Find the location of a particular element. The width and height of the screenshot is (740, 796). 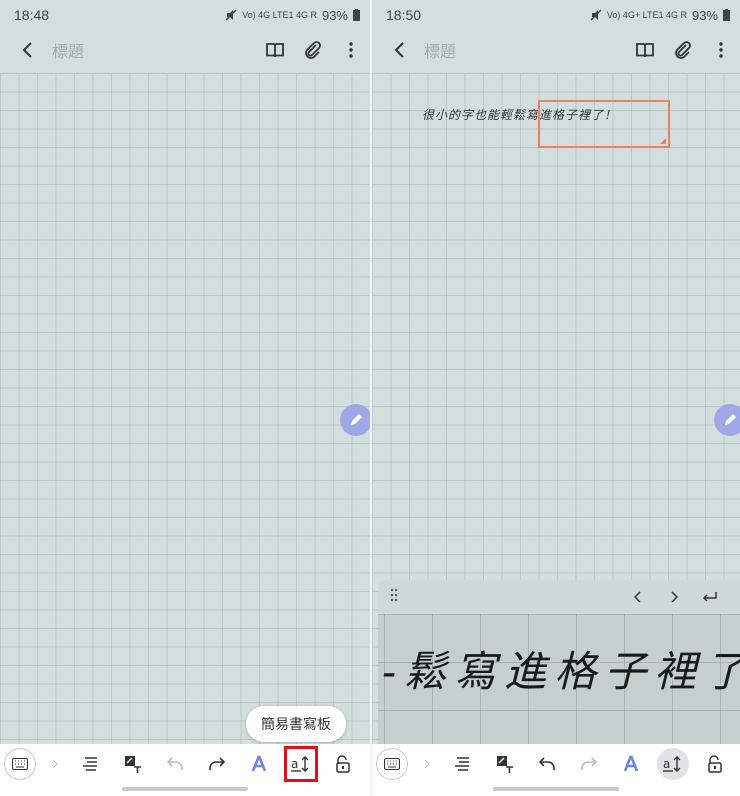

highlight-box is located at coordinates (301, 764).